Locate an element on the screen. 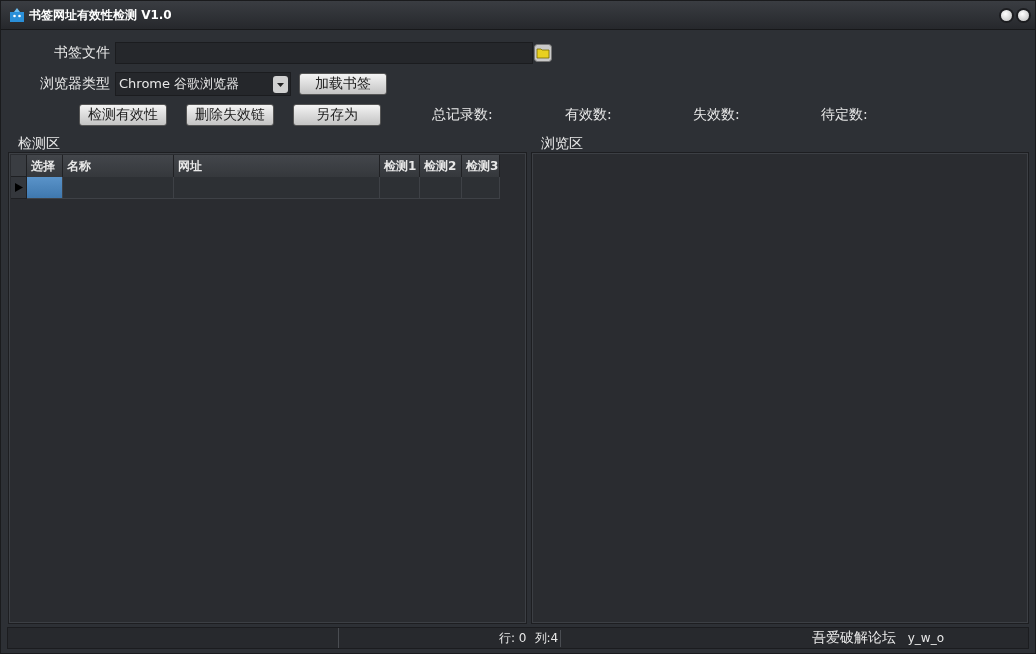 The image size is (1036, 654). row-header is located at coordinates (19, 188).